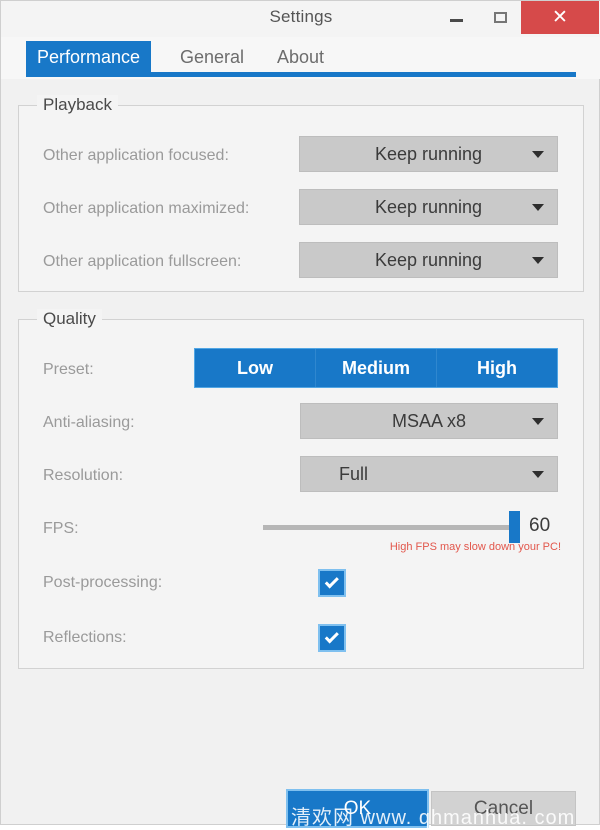  Describe the element at coordinates (89, 57) in the screenshot. I see `tab-performance: Performance` at that location.